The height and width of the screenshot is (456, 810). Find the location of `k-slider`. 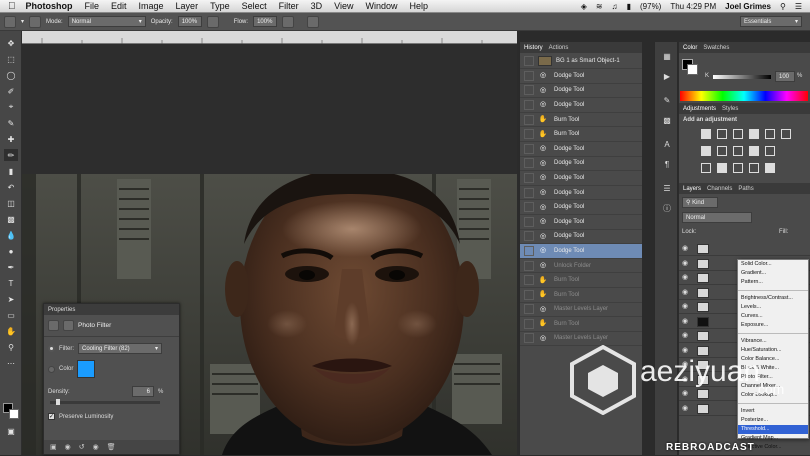

k-slider is located at coordinates (742, 77).